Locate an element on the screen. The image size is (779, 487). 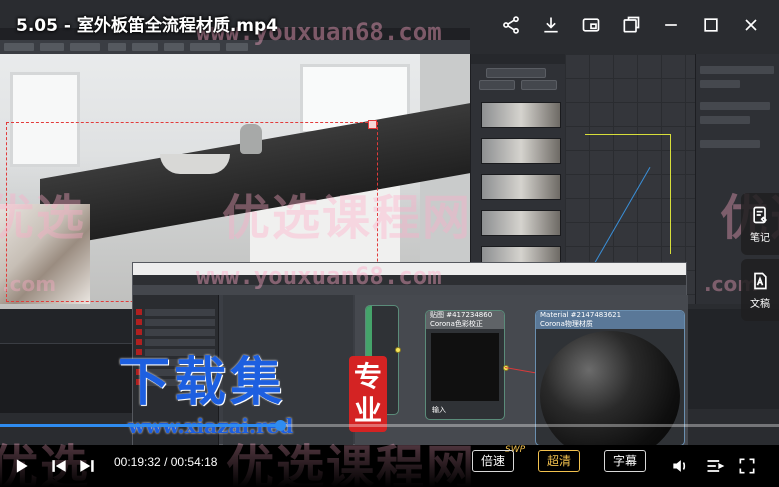
material-browser is located at coordinates (176, 370).